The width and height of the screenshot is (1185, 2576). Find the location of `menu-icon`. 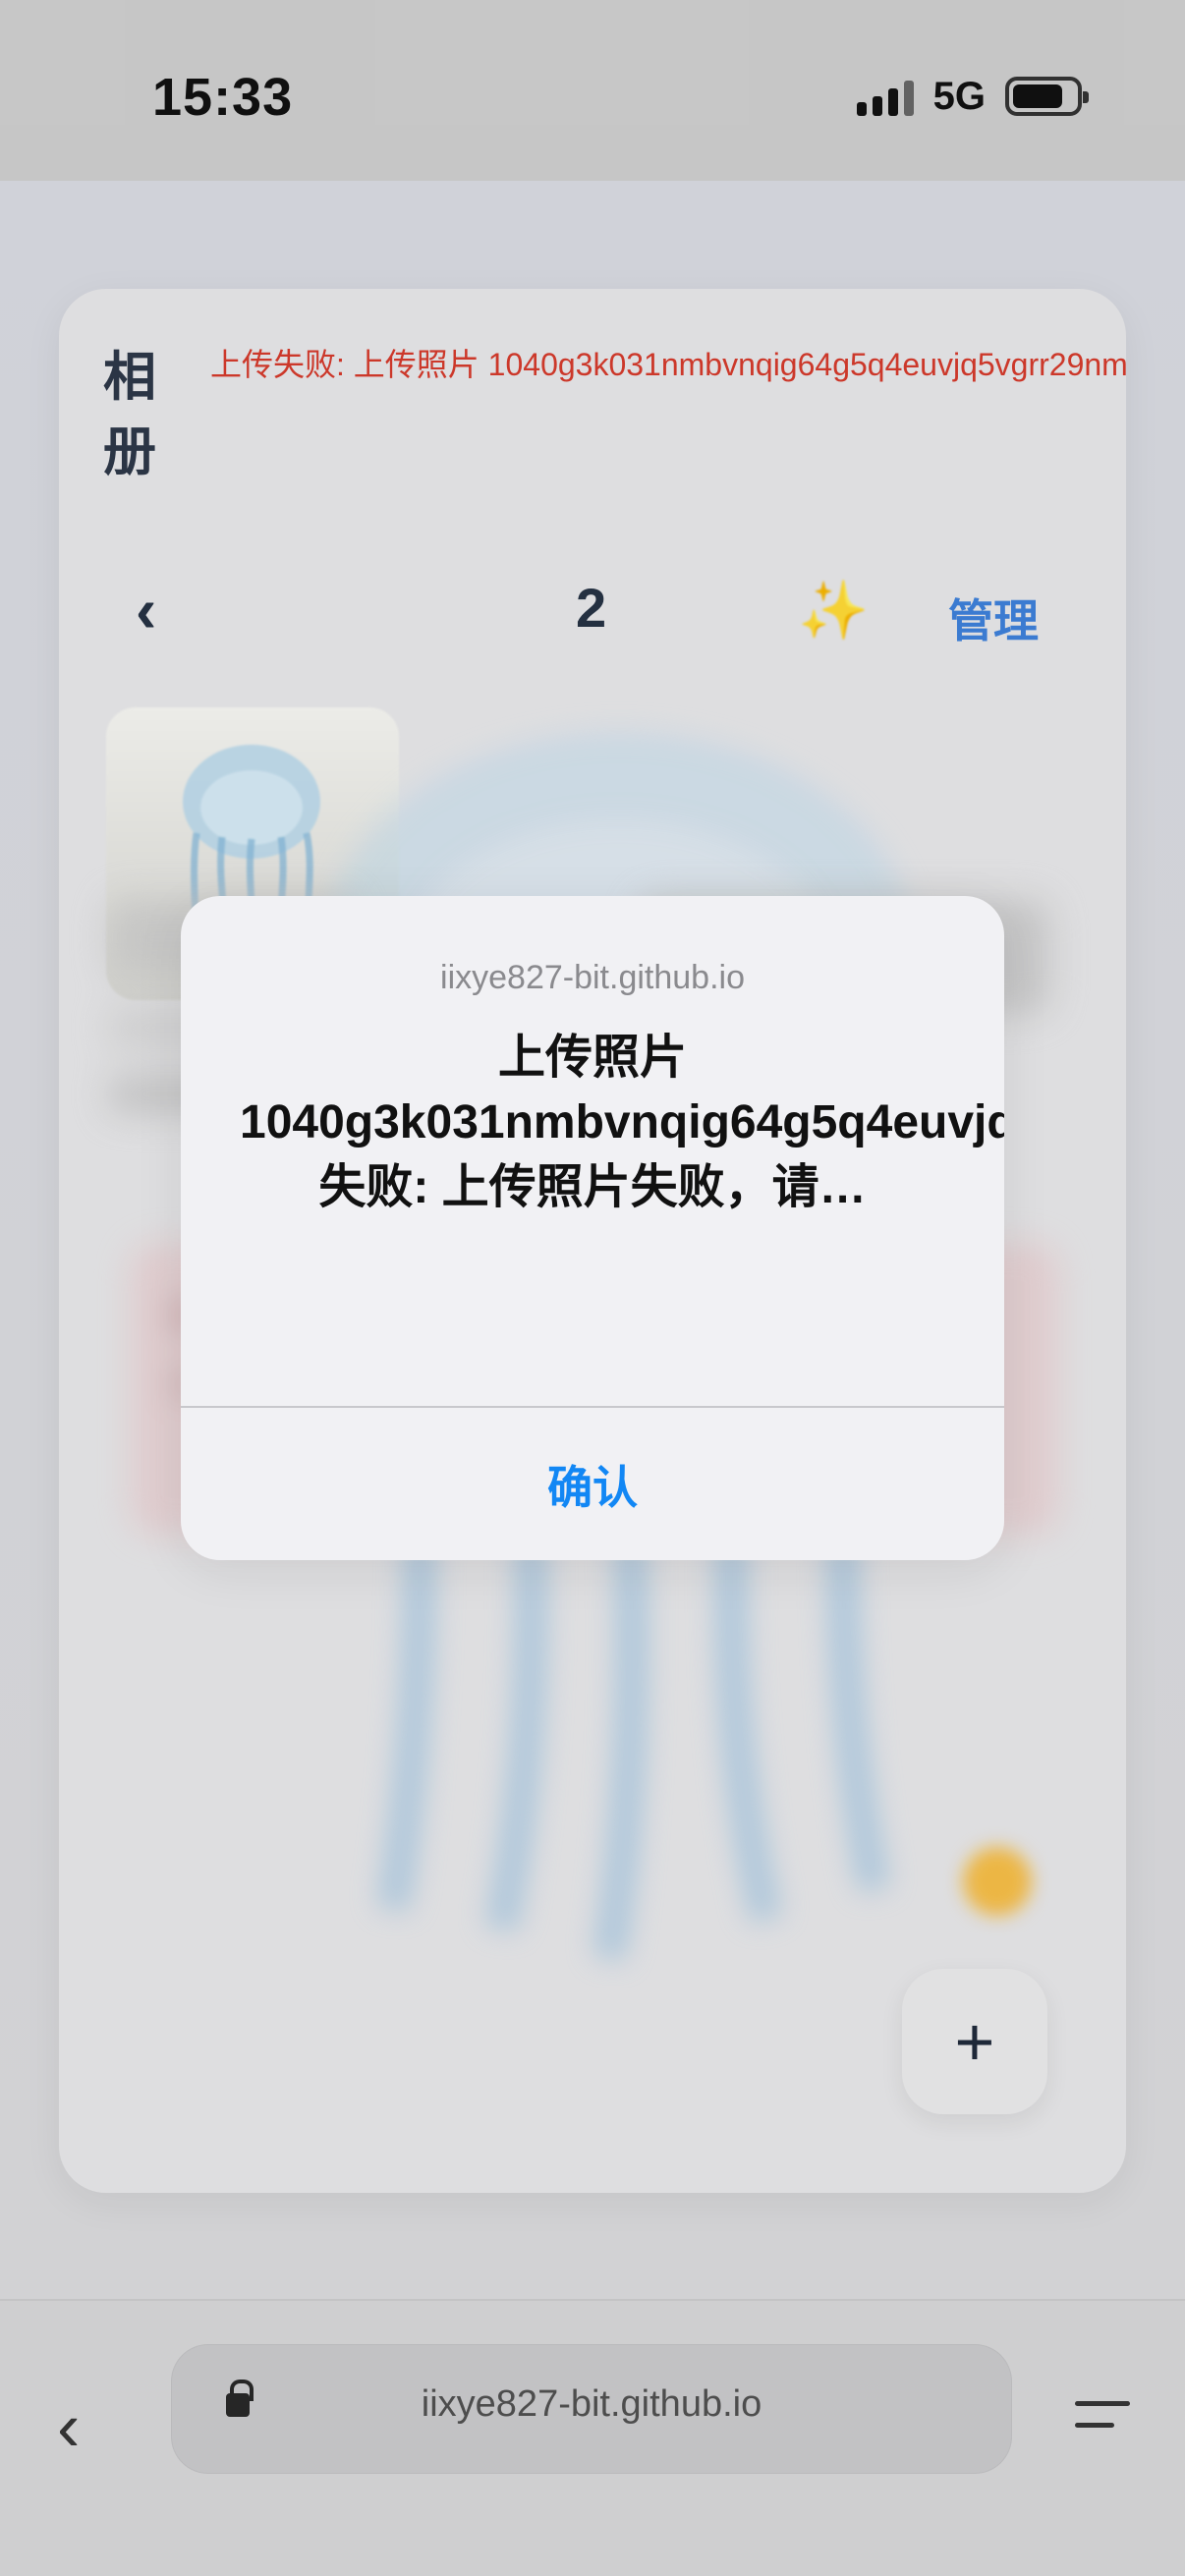

menu-icon is located at coordinates (1103, 2418).